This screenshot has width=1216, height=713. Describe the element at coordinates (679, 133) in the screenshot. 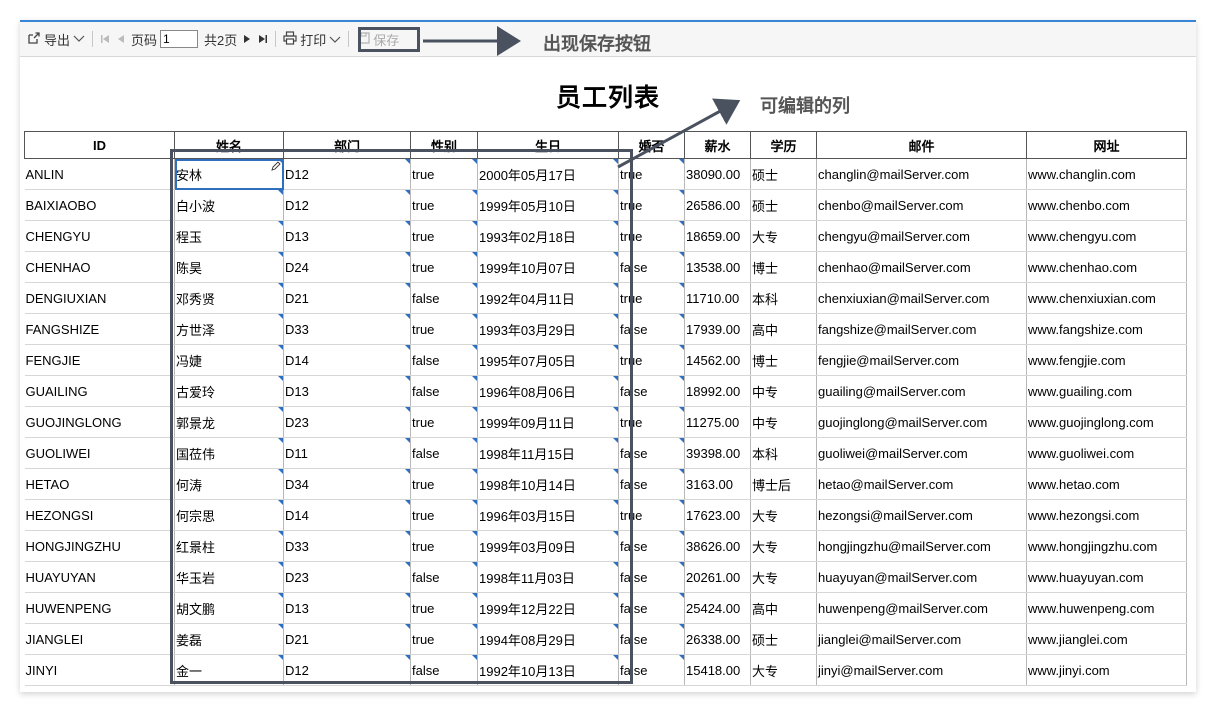

I see `editable-arrow` at that location.